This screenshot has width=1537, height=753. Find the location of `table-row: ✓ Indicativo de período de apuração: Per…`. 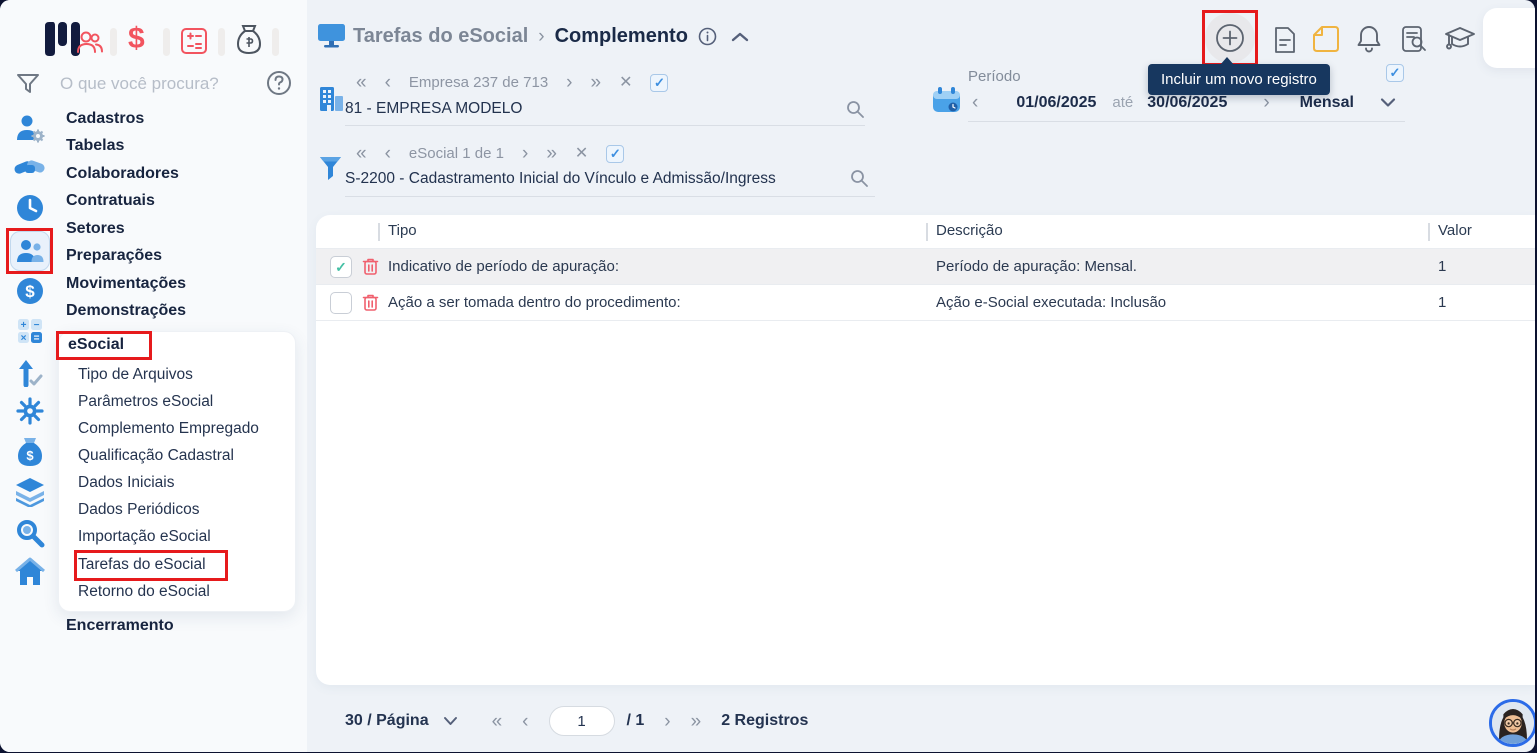

table-row: ✓ Indicativo de período de apuração: Per… is located at coordinates (925, 267).